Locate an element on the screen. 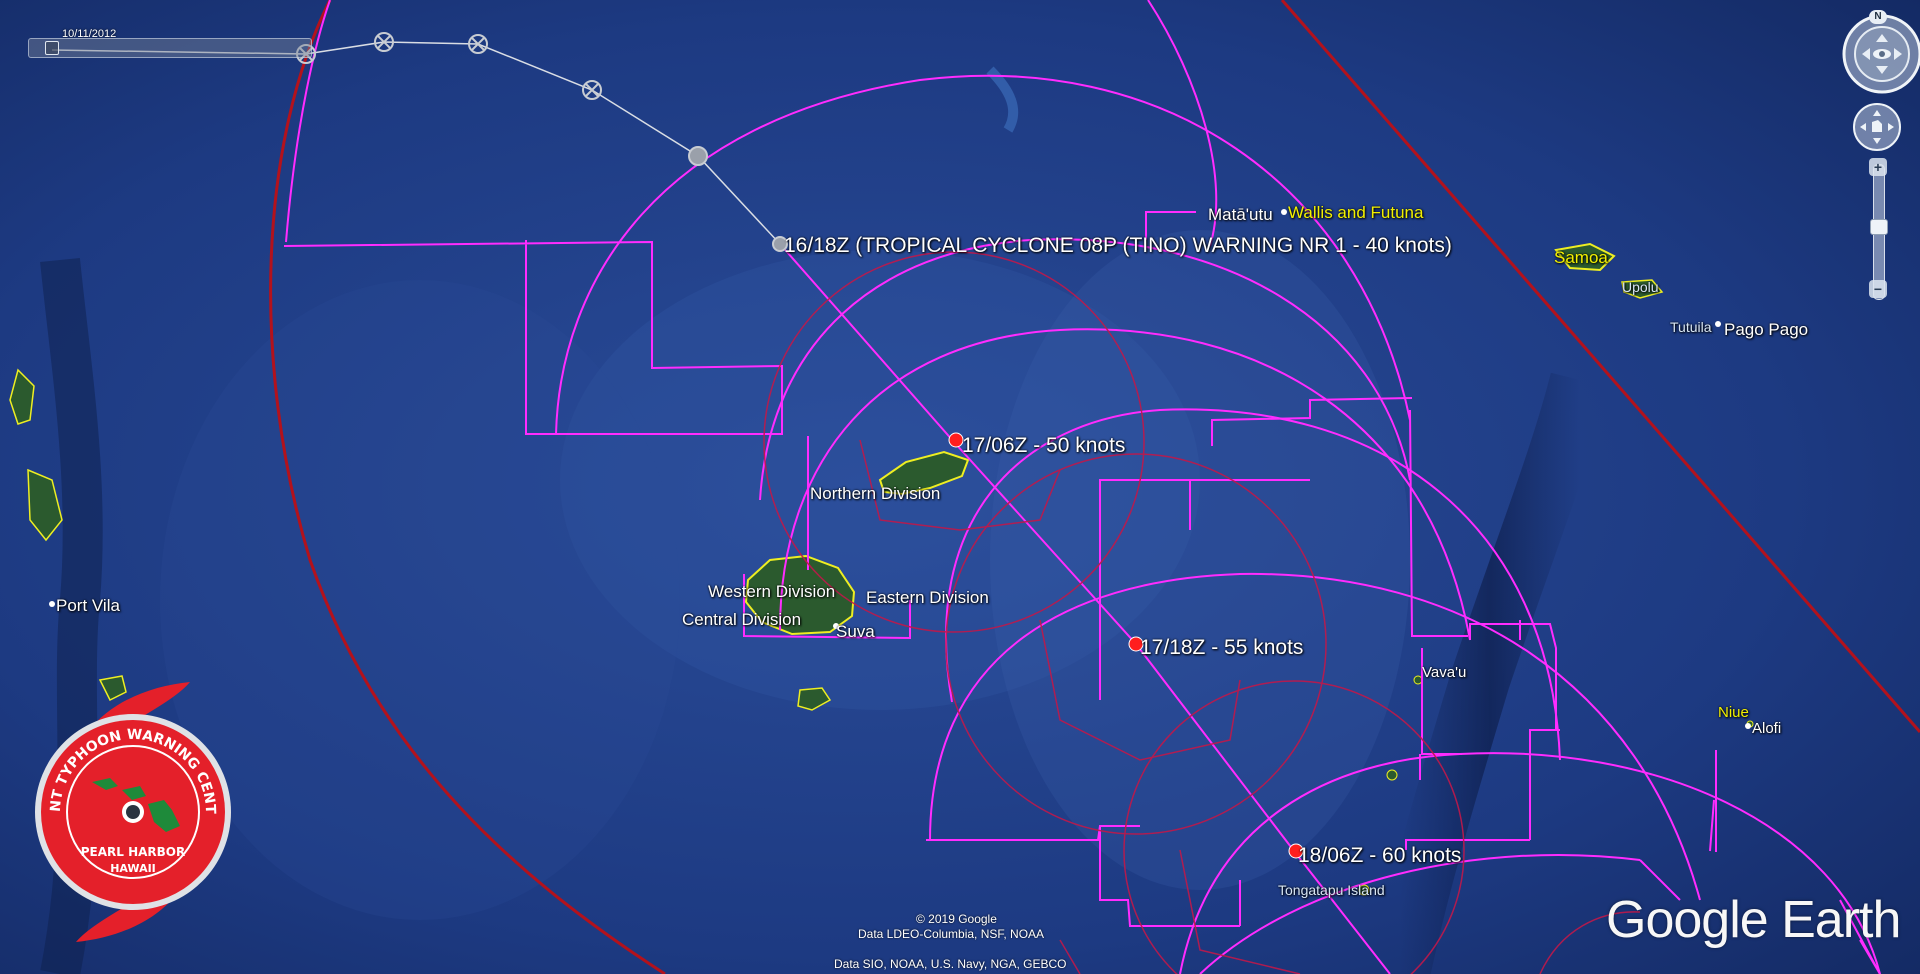  past-track-line is located at coordinates (416, 143).